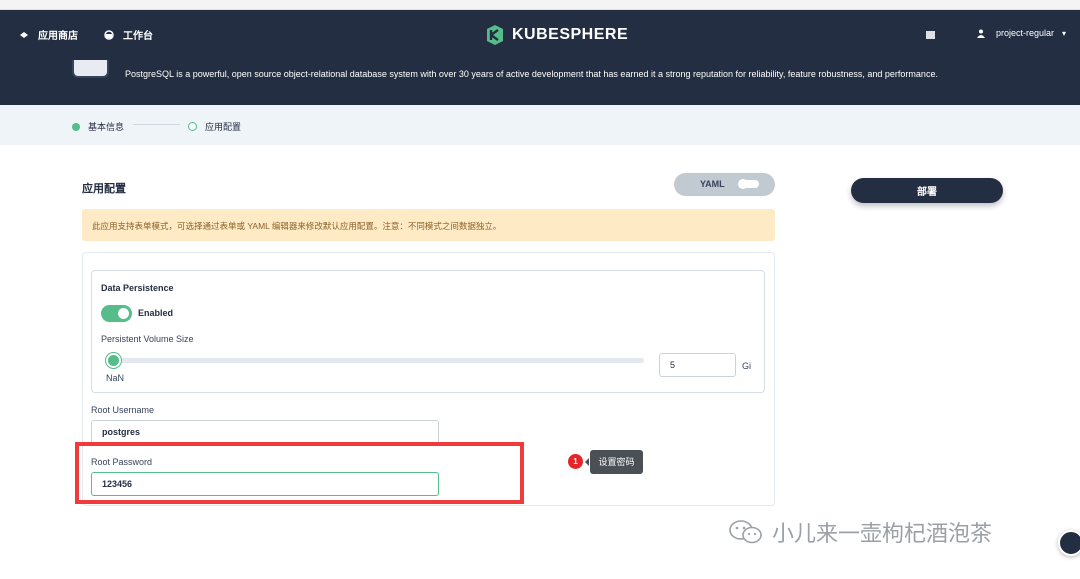 The width and height of the screenshot is (1080, 579). Describe the element at coordinates (137, 288) in the screenshot. I see `data-persistence-title: Data Persistence` at that location.